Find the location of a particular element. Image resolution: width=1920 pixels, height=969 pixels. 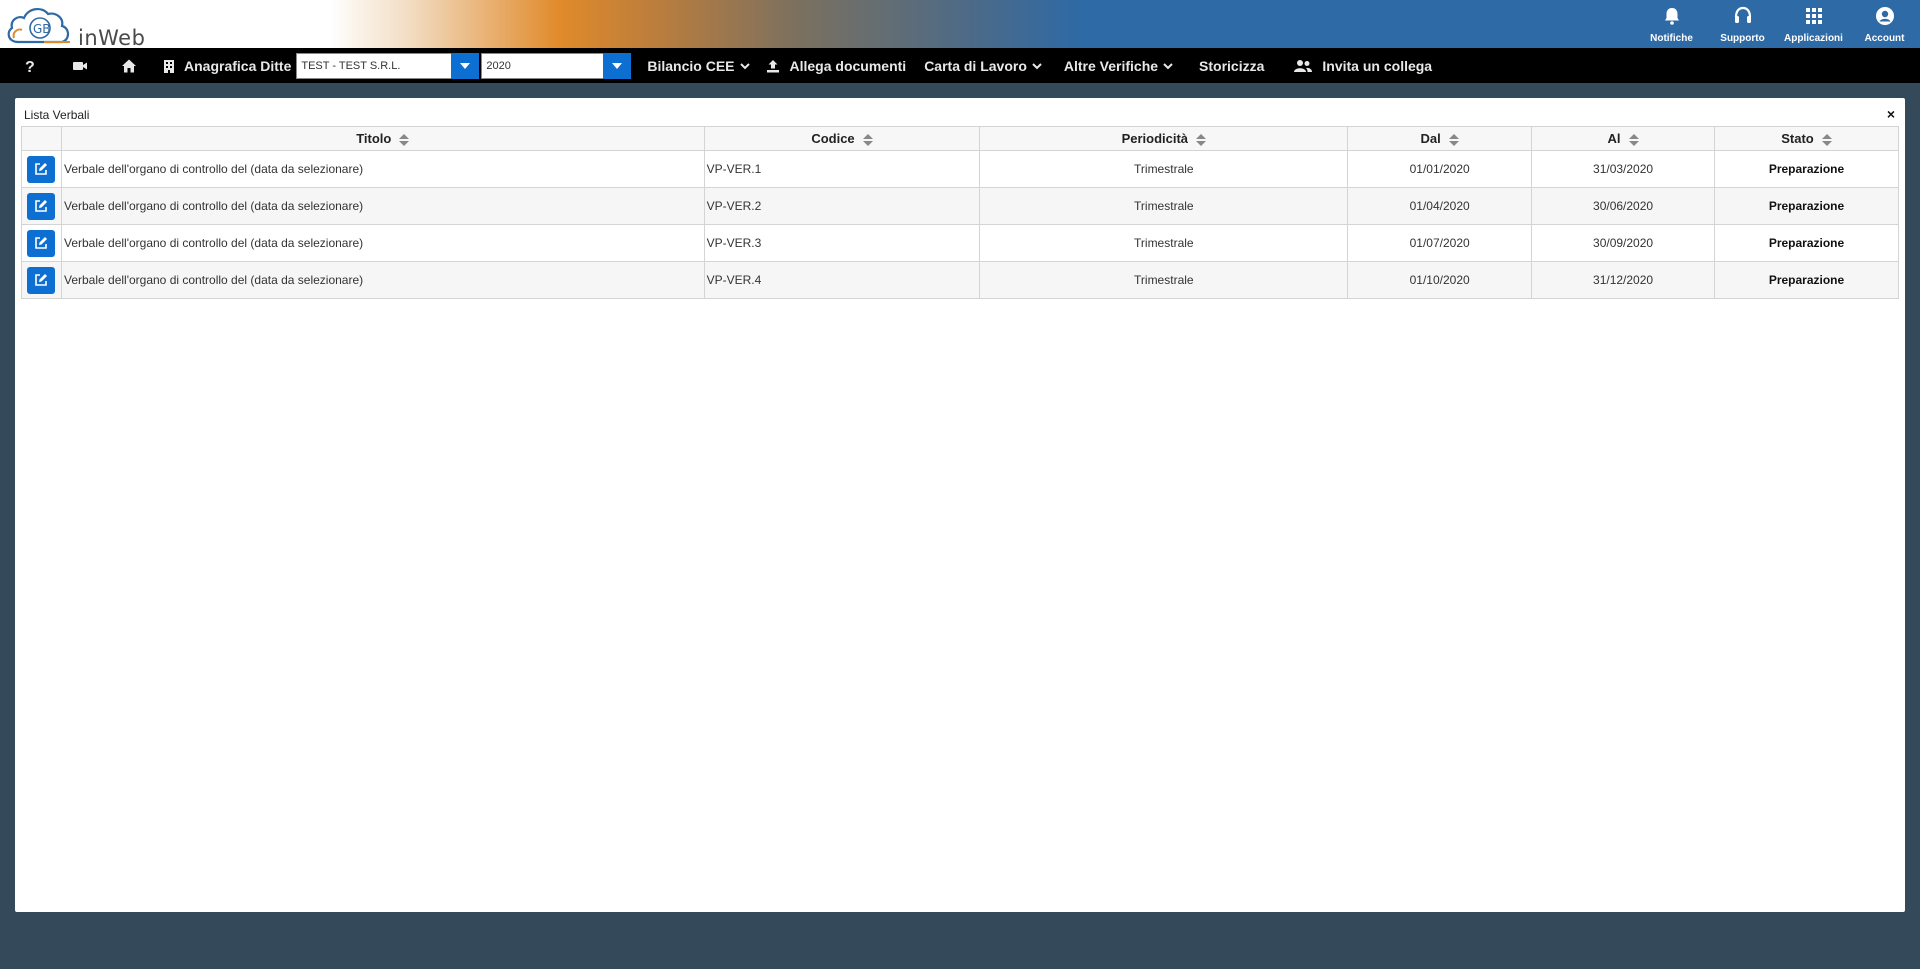

column-header-periodicita: Periodicità is located at coordinates (1164, 138).